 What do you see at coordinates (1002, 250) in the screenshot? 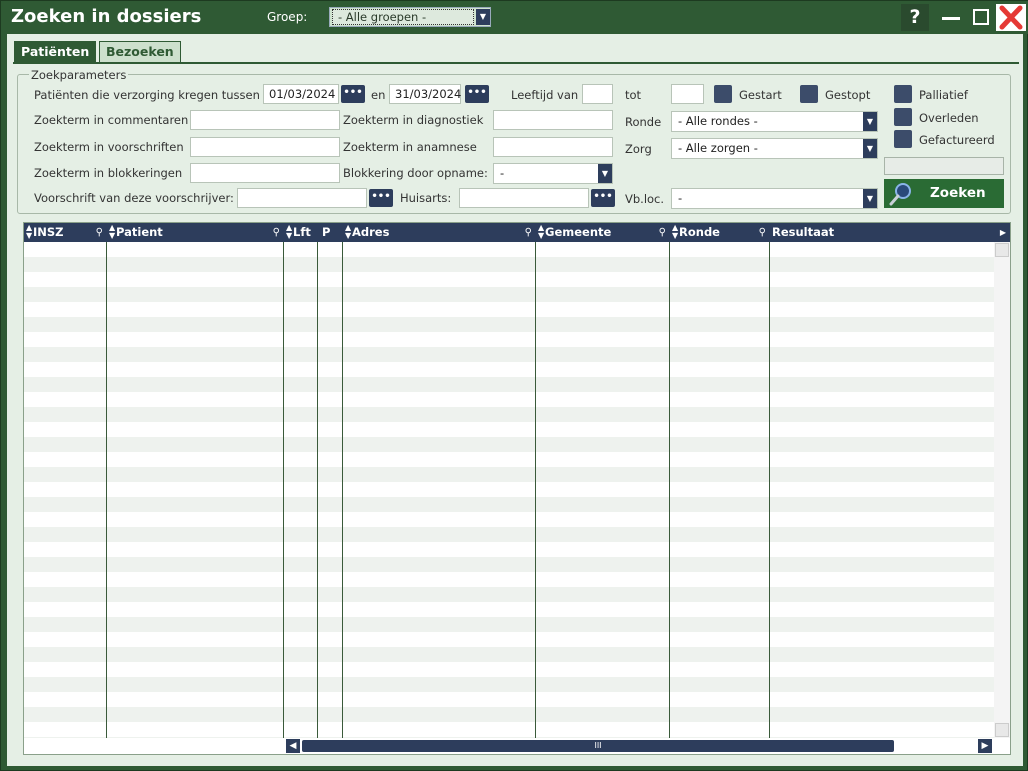
I see `scroll-up-button` at bounding box center [1002, 250].